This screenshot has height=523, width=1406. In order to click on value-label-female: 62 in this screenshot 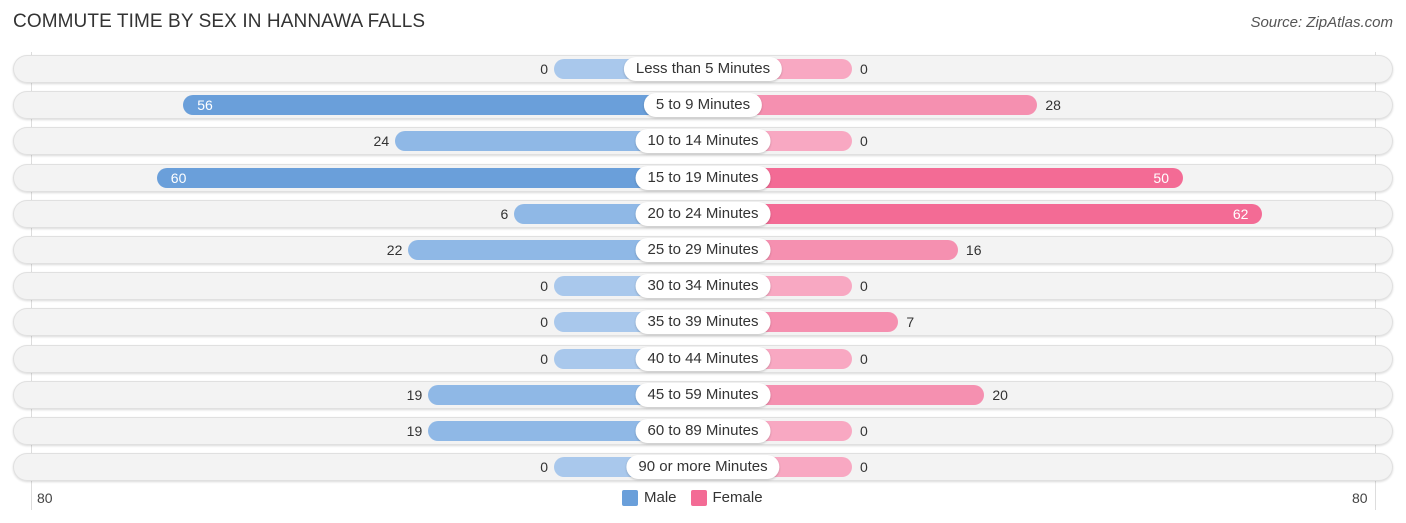, I will do `click(1240, 213)`.